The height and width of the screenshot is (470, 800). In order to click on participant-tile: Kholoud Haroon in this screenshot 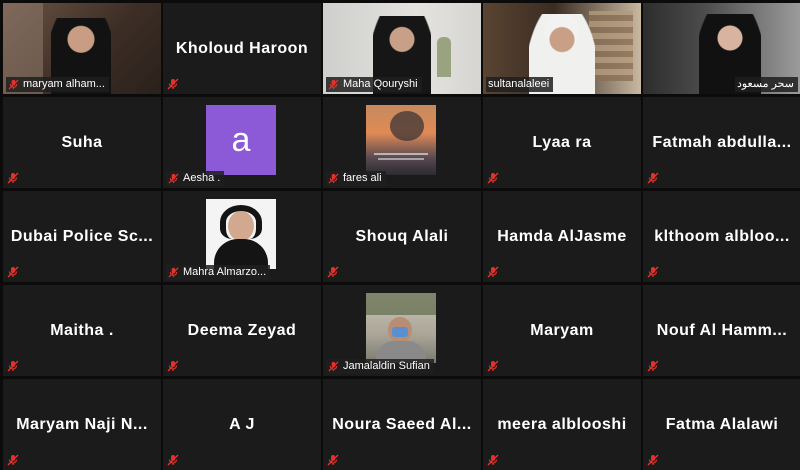, I will do `click(242, 48)`.